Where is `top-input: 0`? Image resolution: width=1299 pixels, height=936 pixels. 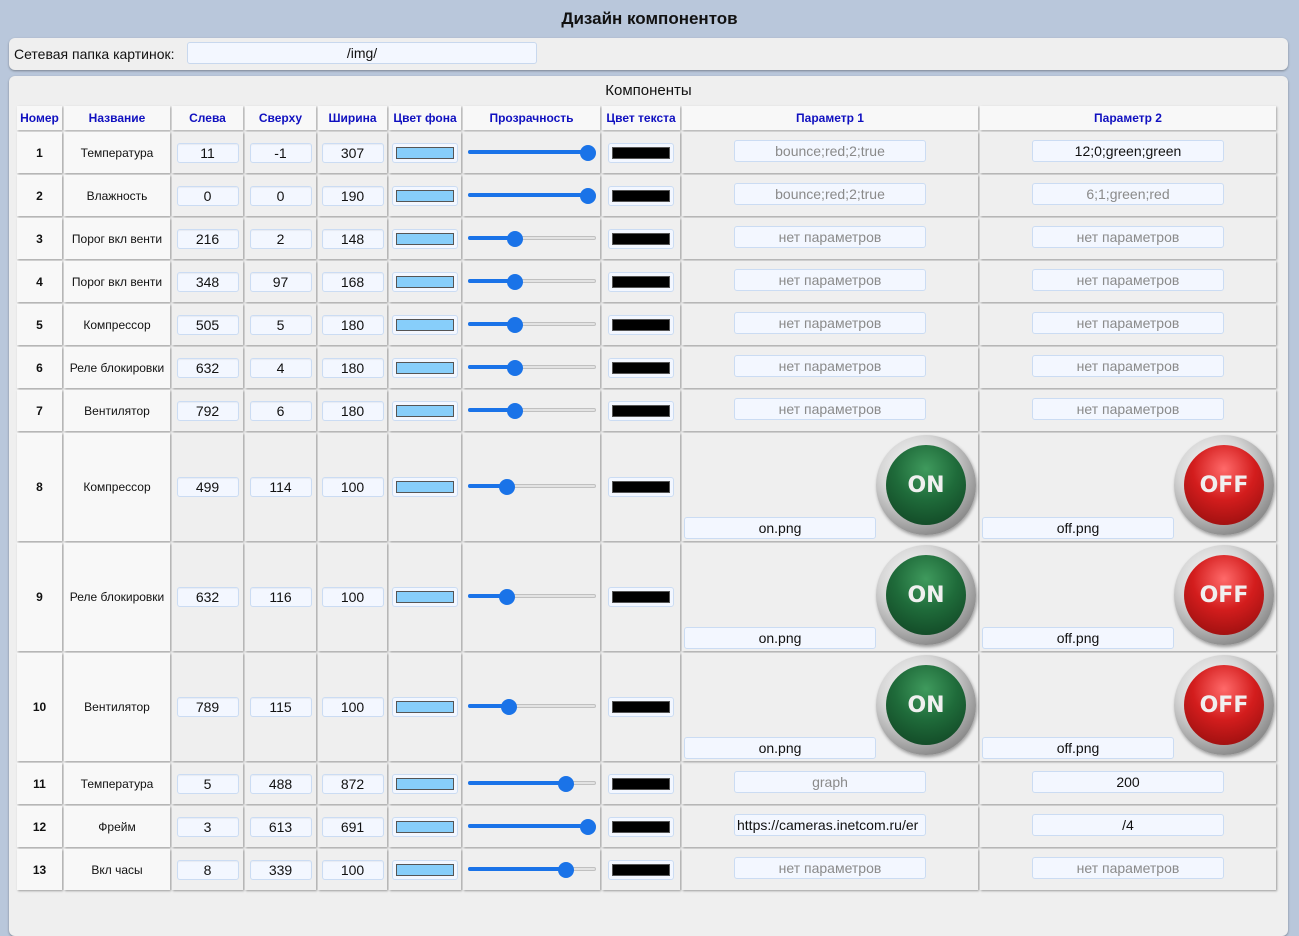 top-input: 0 is located at coordinates (280, 195).